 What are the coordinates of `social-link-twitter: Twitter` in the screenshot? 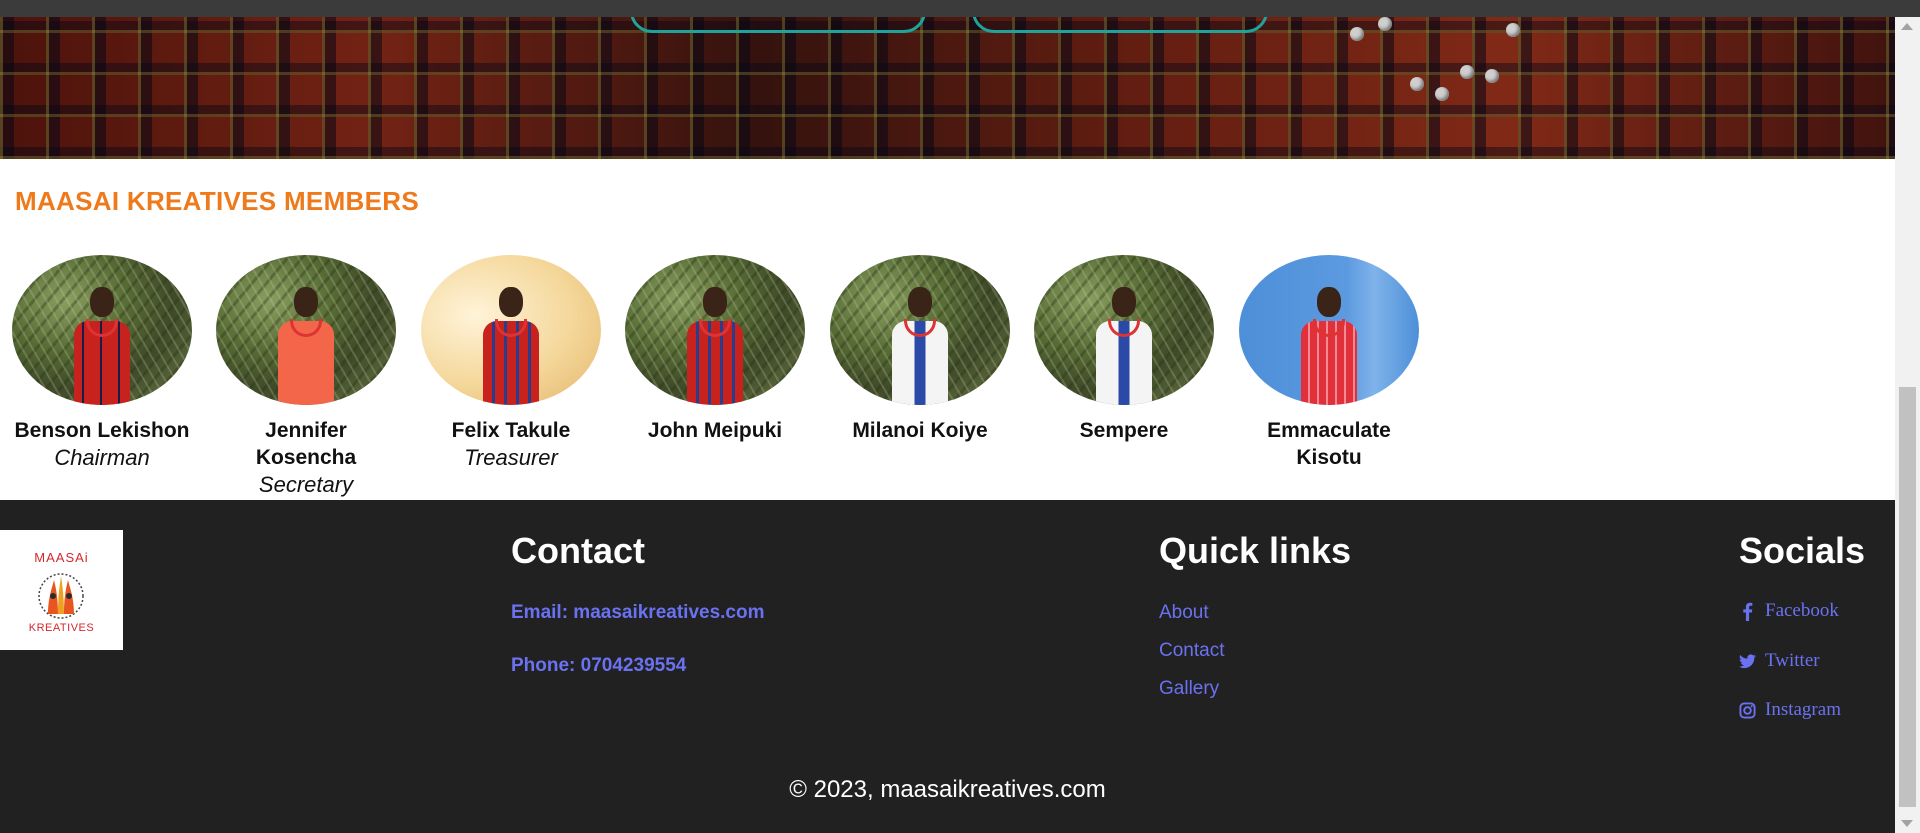 It's located at (1779, 661).